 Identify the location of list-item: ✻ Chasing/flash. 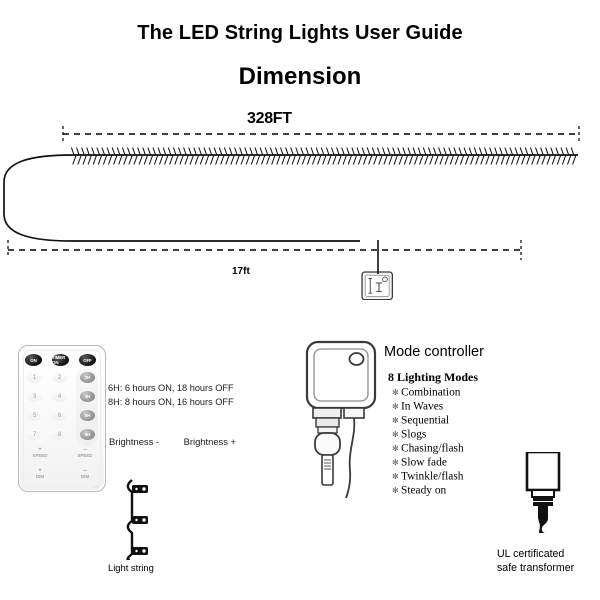
(428, 449).